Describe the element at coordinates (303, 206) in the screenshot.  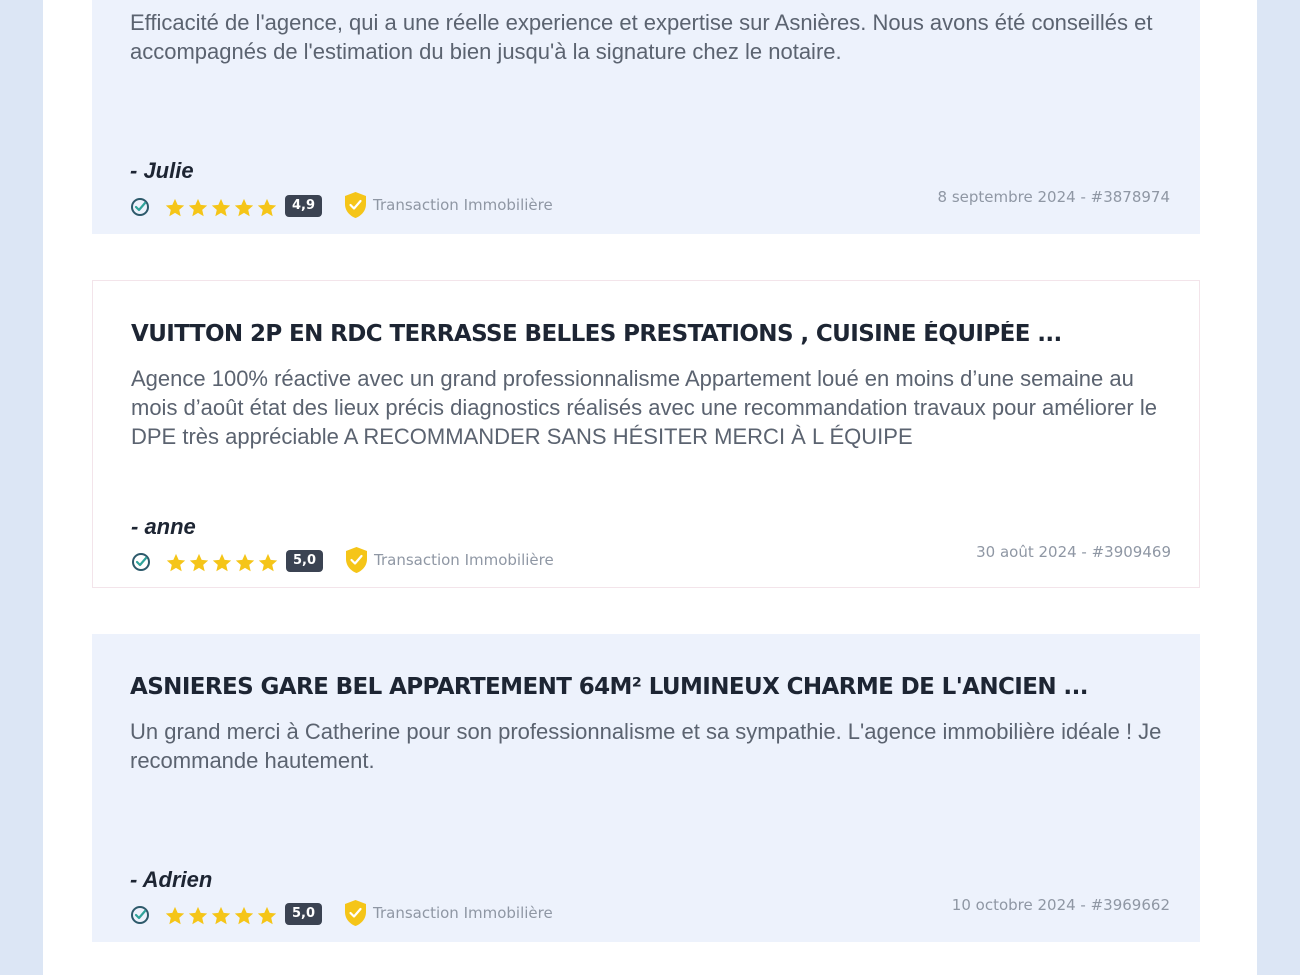
I see `rating-score-badge: 4,9` at that location.